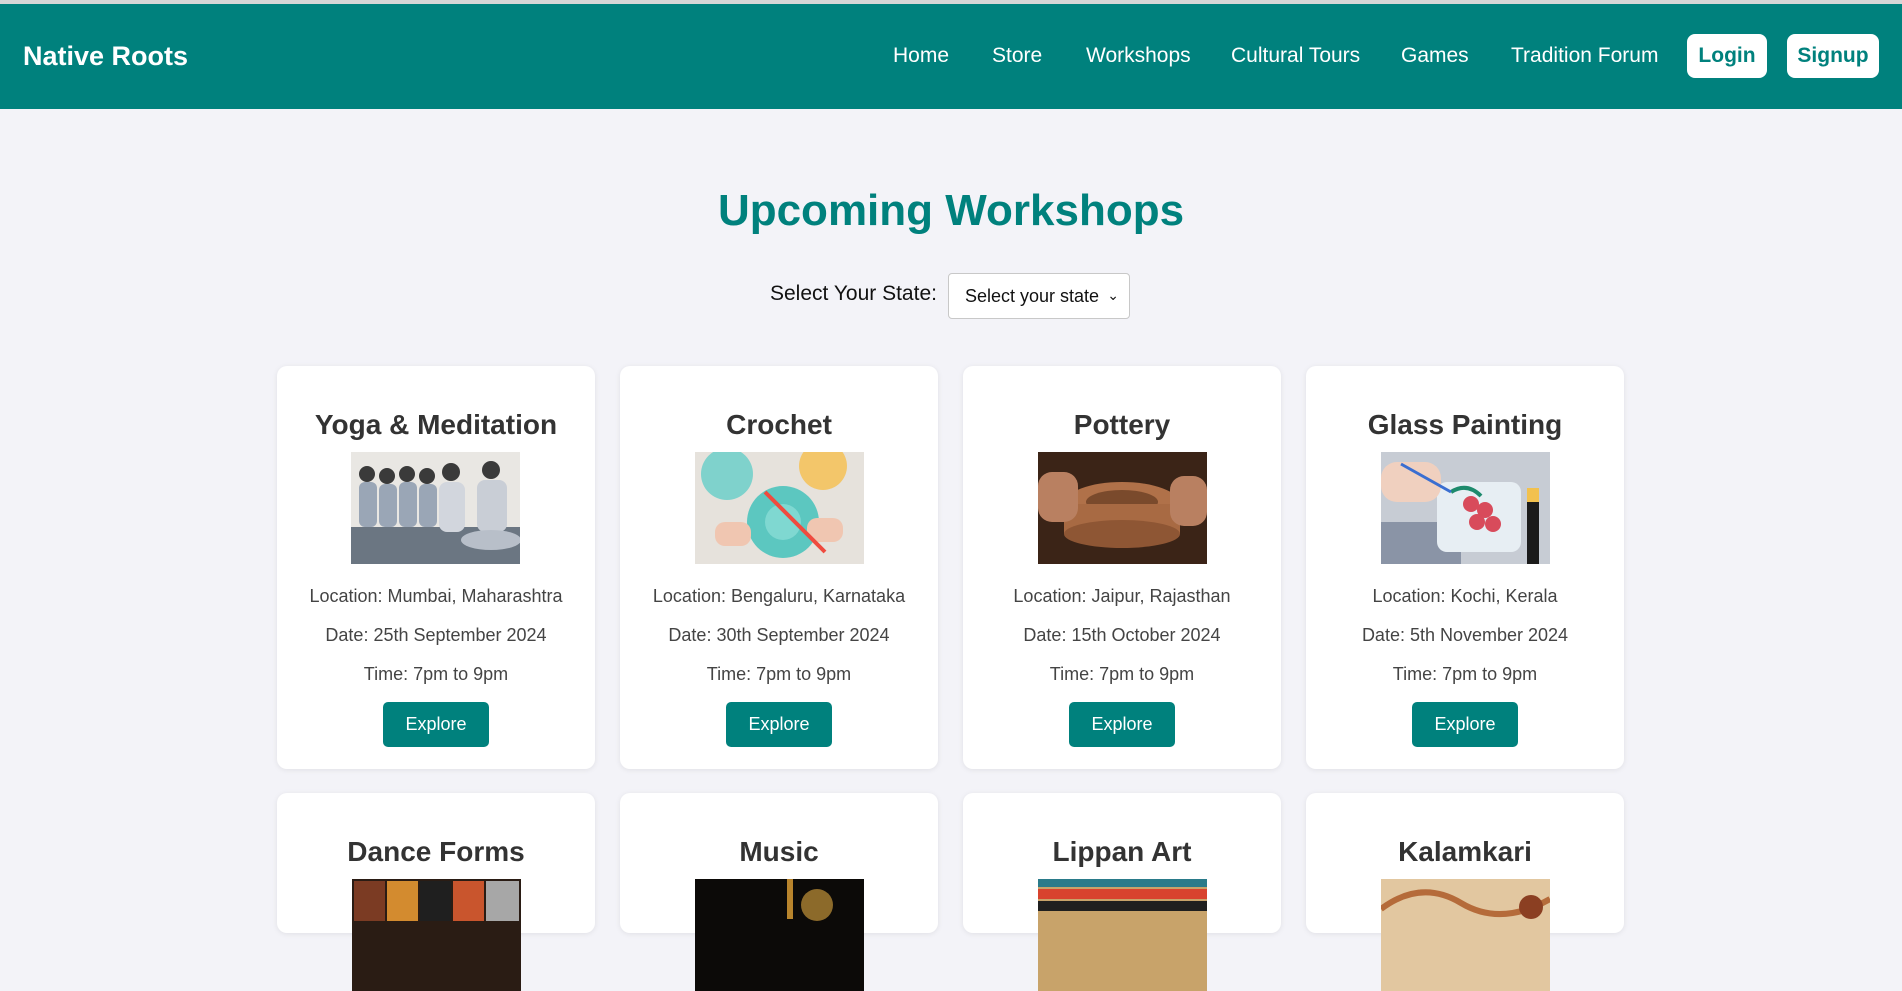  Describe the element at coordinates (921, 56) in the screenshot. I see `nav-link-home: Home` at that location.